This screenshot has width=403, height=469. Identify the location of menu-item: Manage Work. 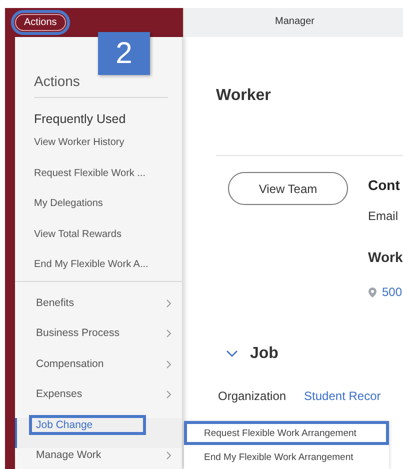
(98, 458).